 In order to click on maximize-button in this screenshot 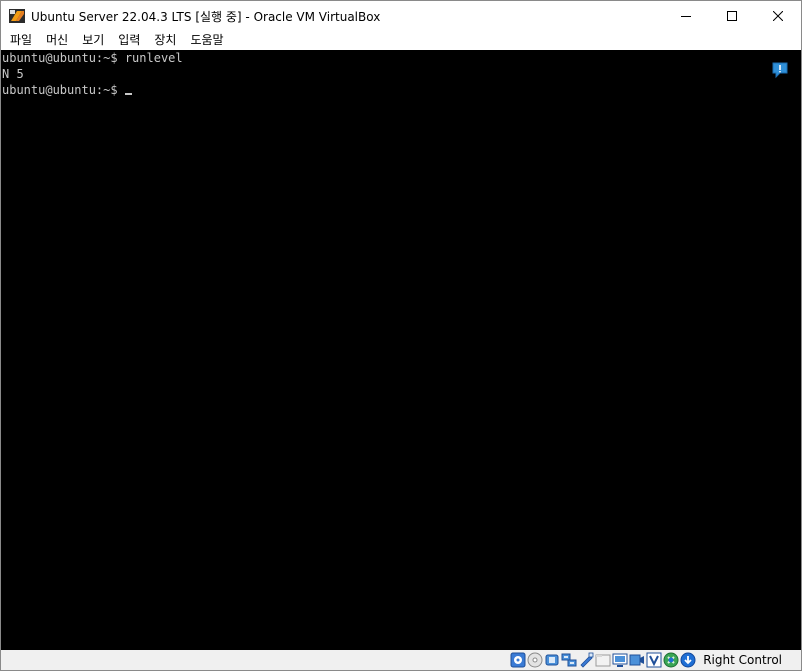, I will do `click(732, 16)`.